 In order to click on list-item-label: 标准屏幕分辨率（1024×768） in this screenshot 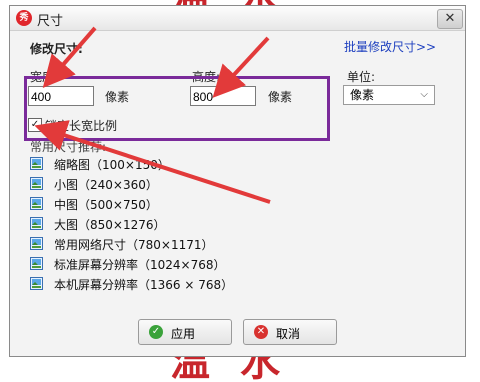, I will do `click(140, 265)`.